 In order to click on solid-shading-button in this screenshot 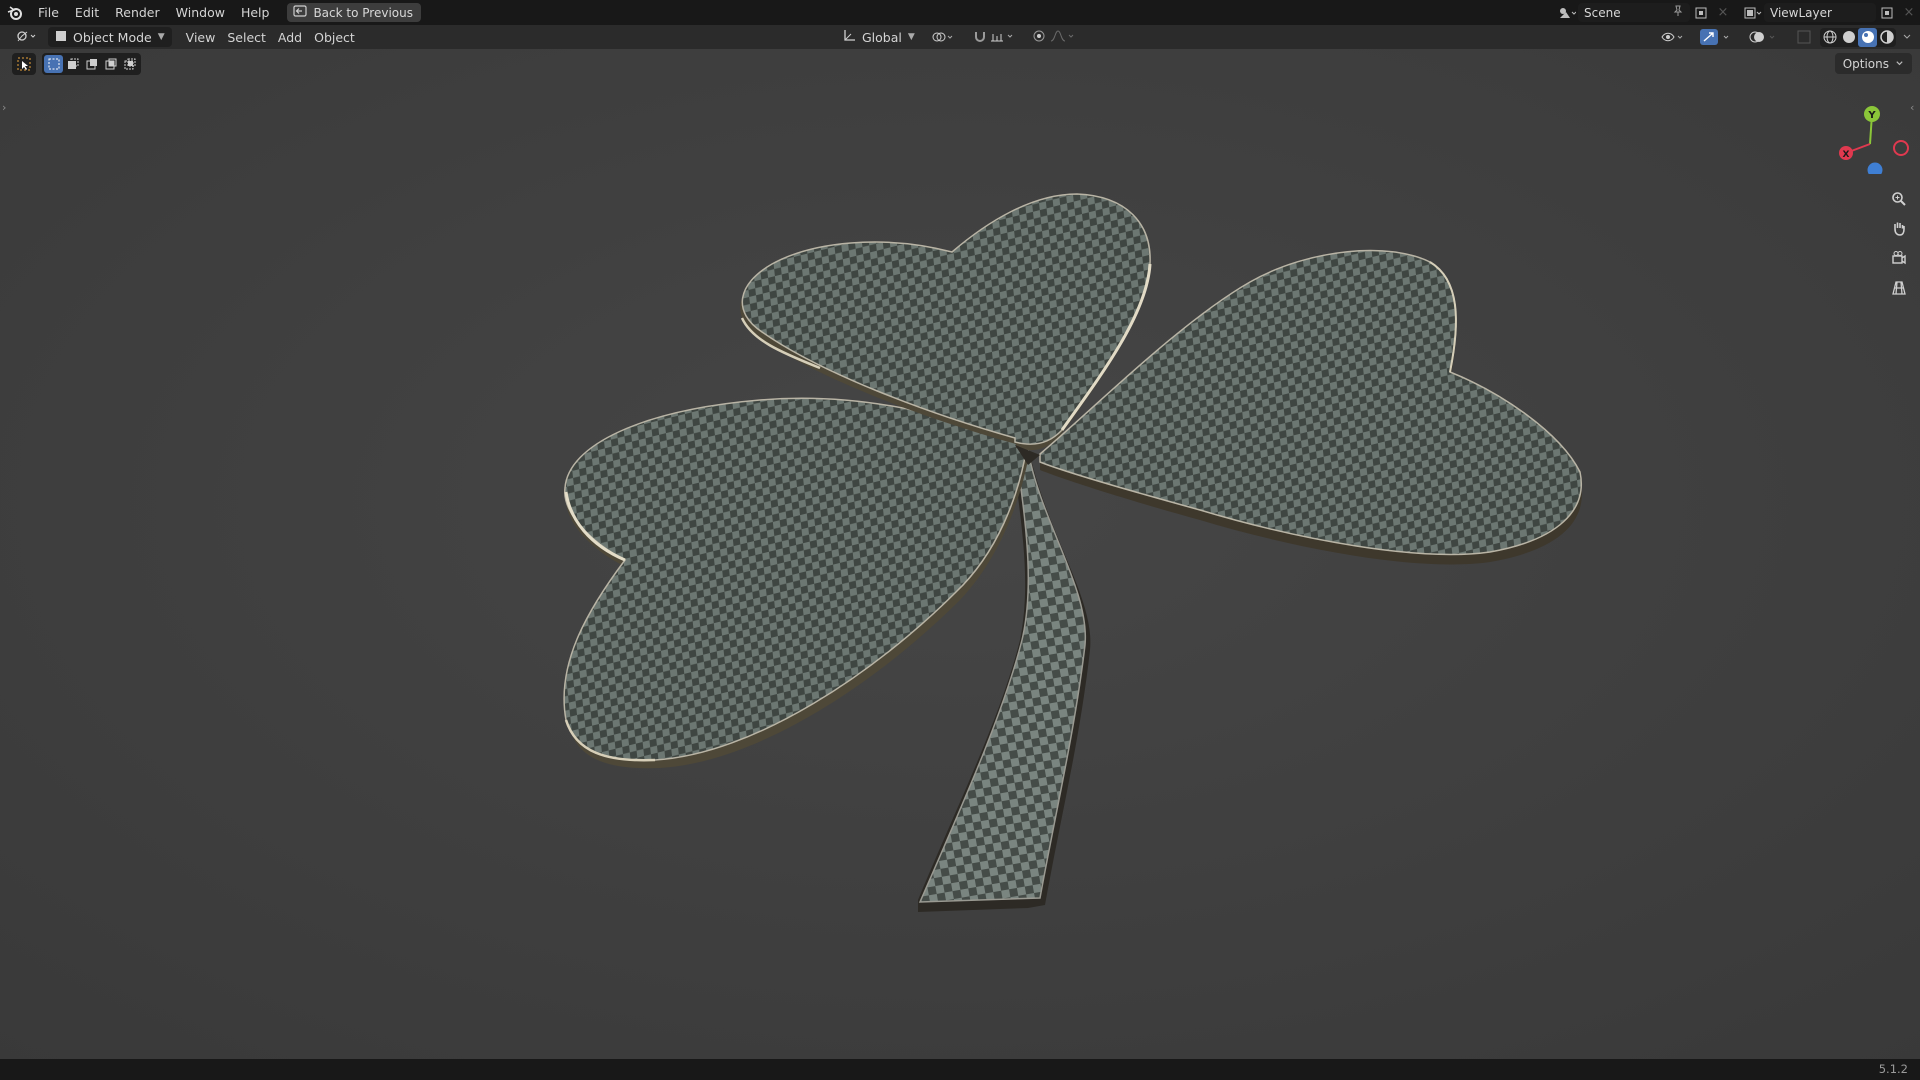, I will do `click(1848, 37)`.